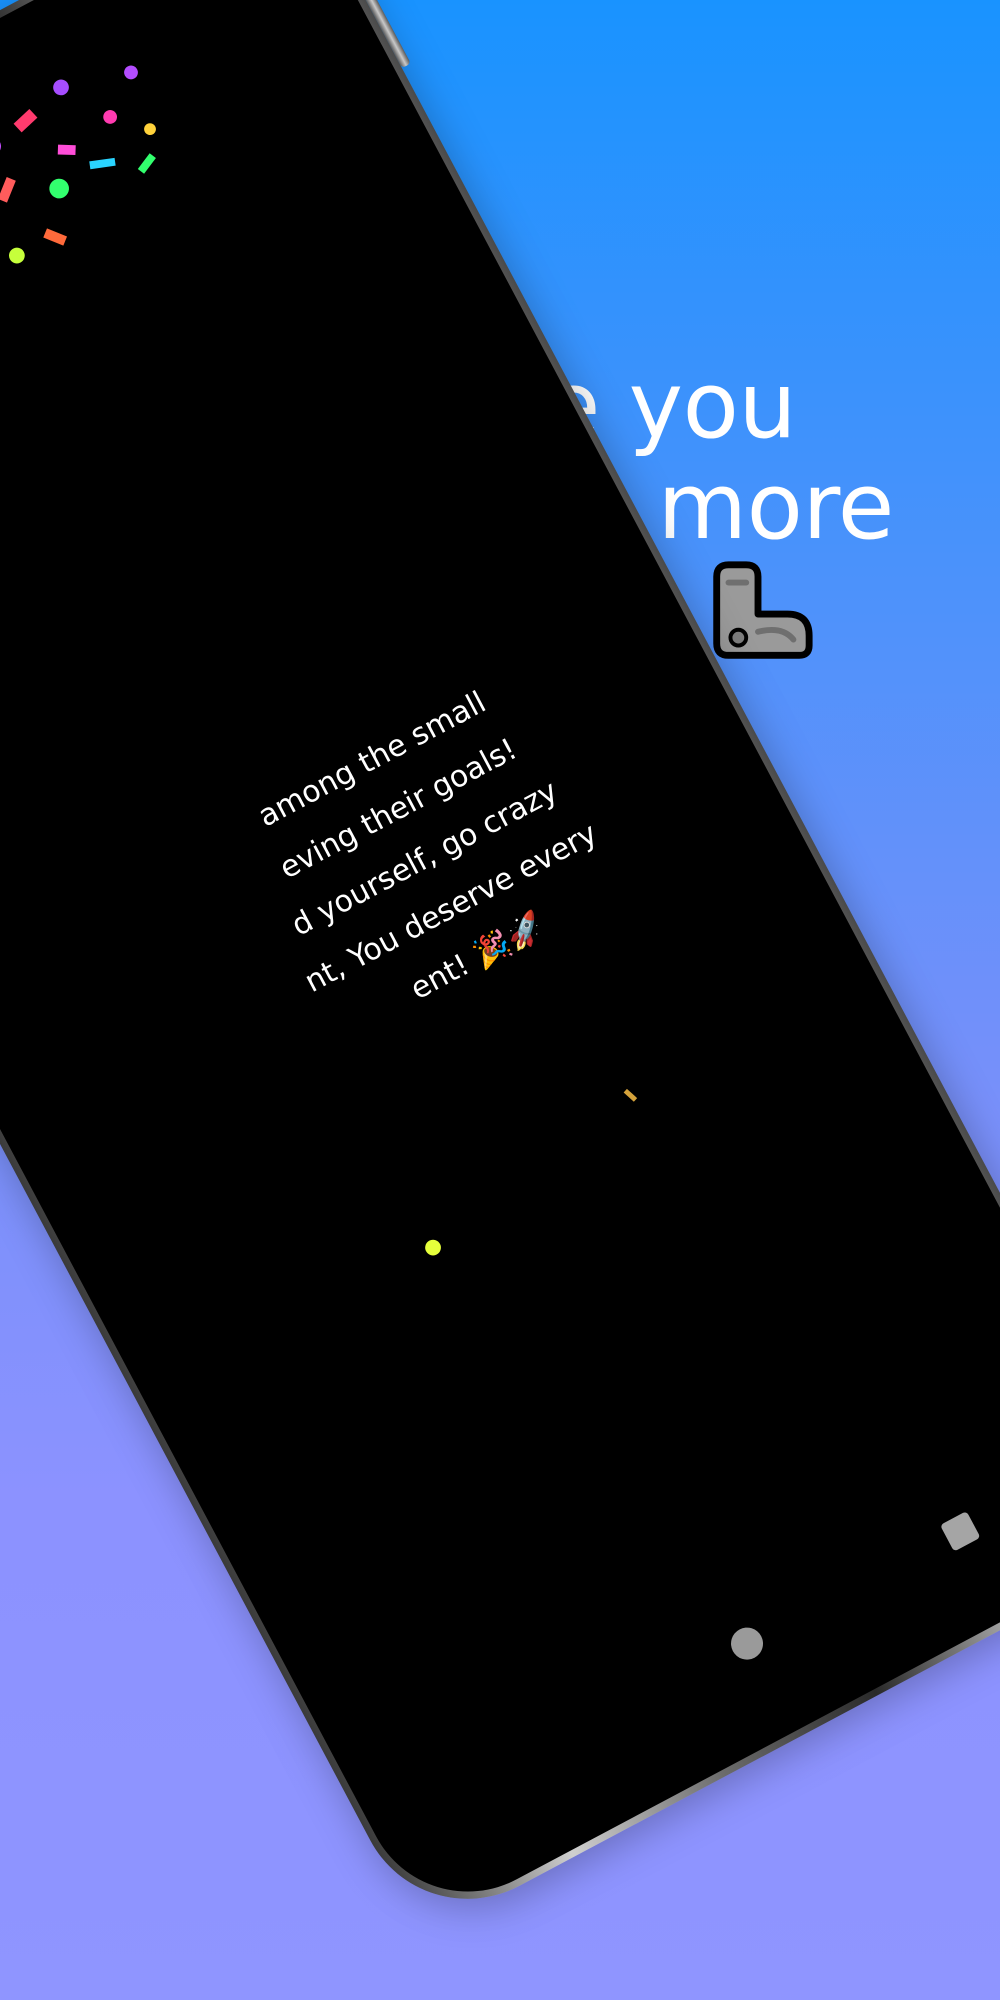 The image size is (1000, 2000). What do you see at coordinates (763, 610) in the screenshot?
I see `mechanical-arm-icon` at bounding box center [763, 610].